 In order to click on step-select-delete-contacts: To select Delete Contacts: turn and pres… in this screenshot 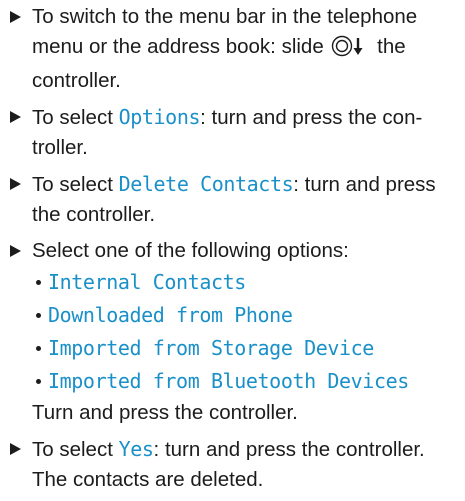, I will do `click(232, 199)`.